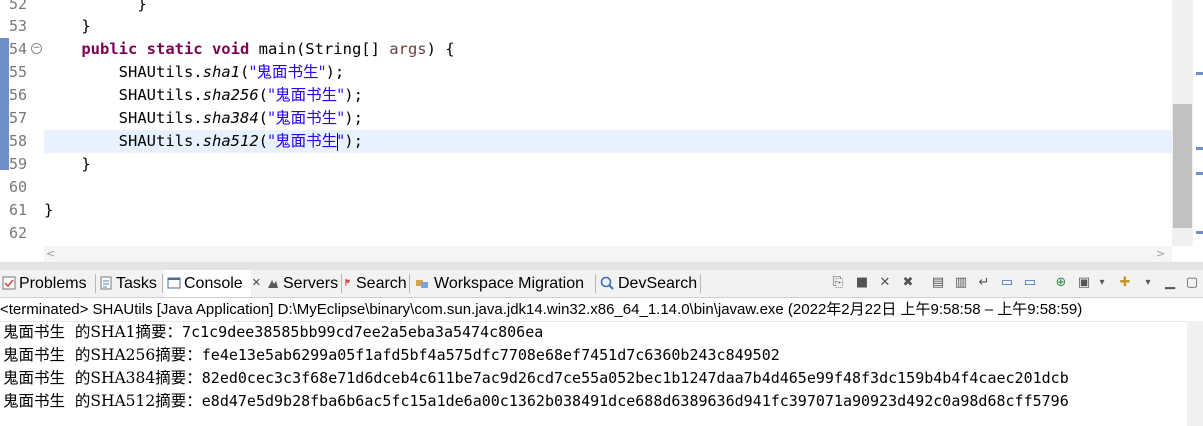 This screenshot has height=426, width=1203. I want to click on maximize-icon: ▢, so click(1192, 283).